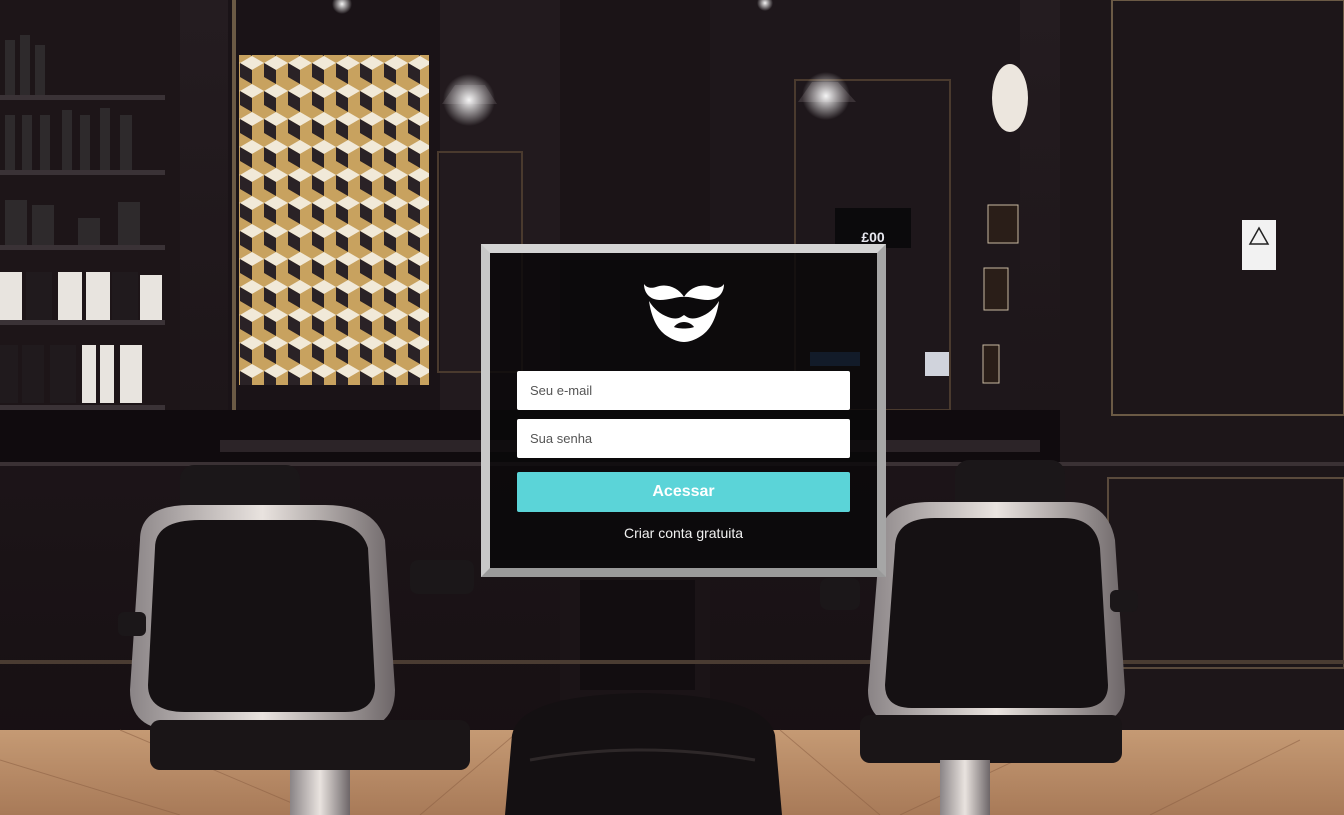  I want to click on email-input, so click(683, 390).